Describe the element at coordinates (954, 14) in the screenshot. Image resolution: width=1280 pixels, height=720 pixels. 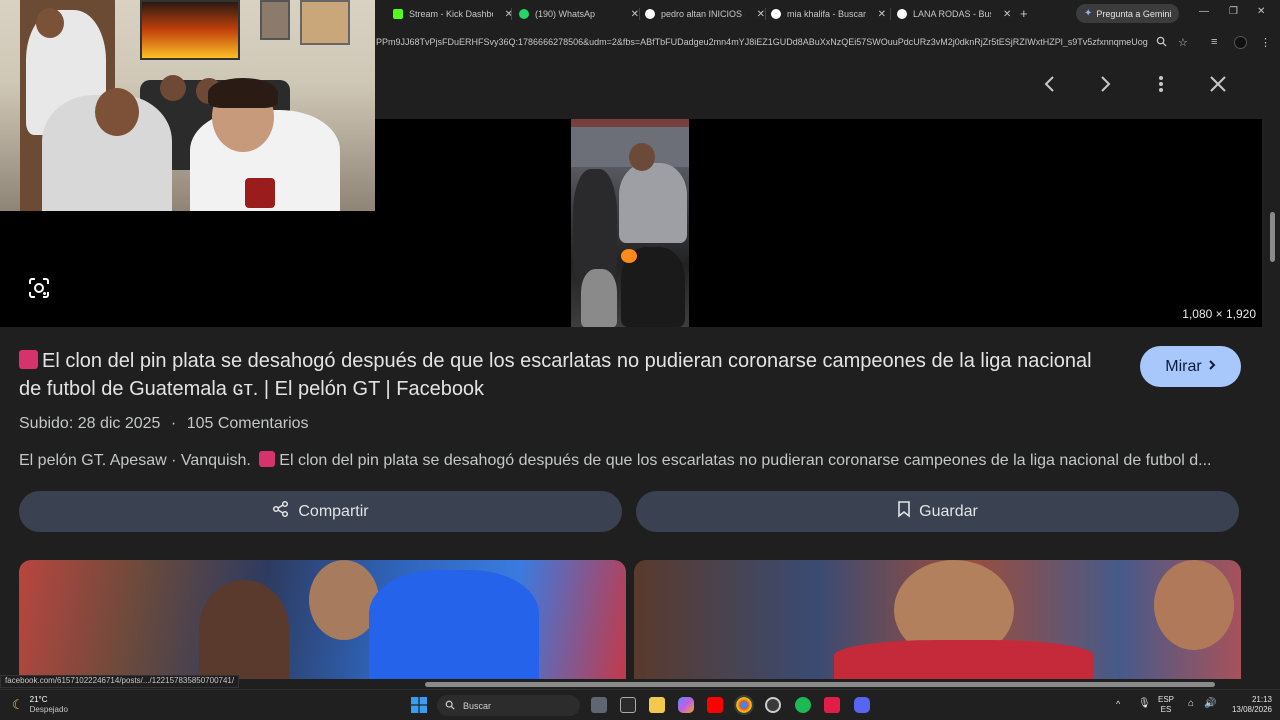
I see `tab-search-2: LANA RODAS - Buscar ✕` at that location.